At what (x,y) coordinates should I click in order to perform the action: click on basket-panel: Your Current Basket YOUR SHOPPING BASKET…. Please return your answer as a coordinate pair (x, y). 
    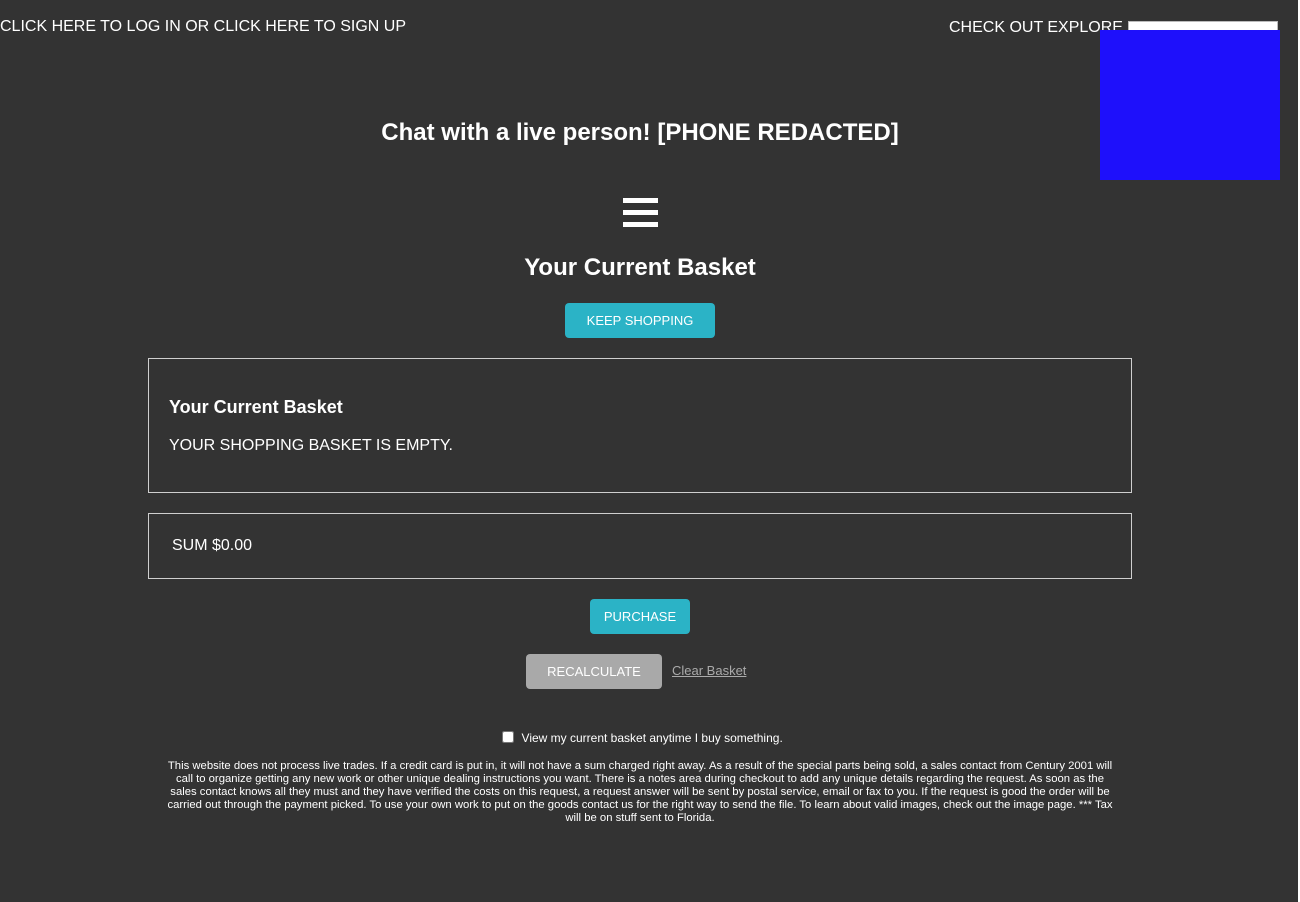
    Looking at the image, I should click on (640, 425).